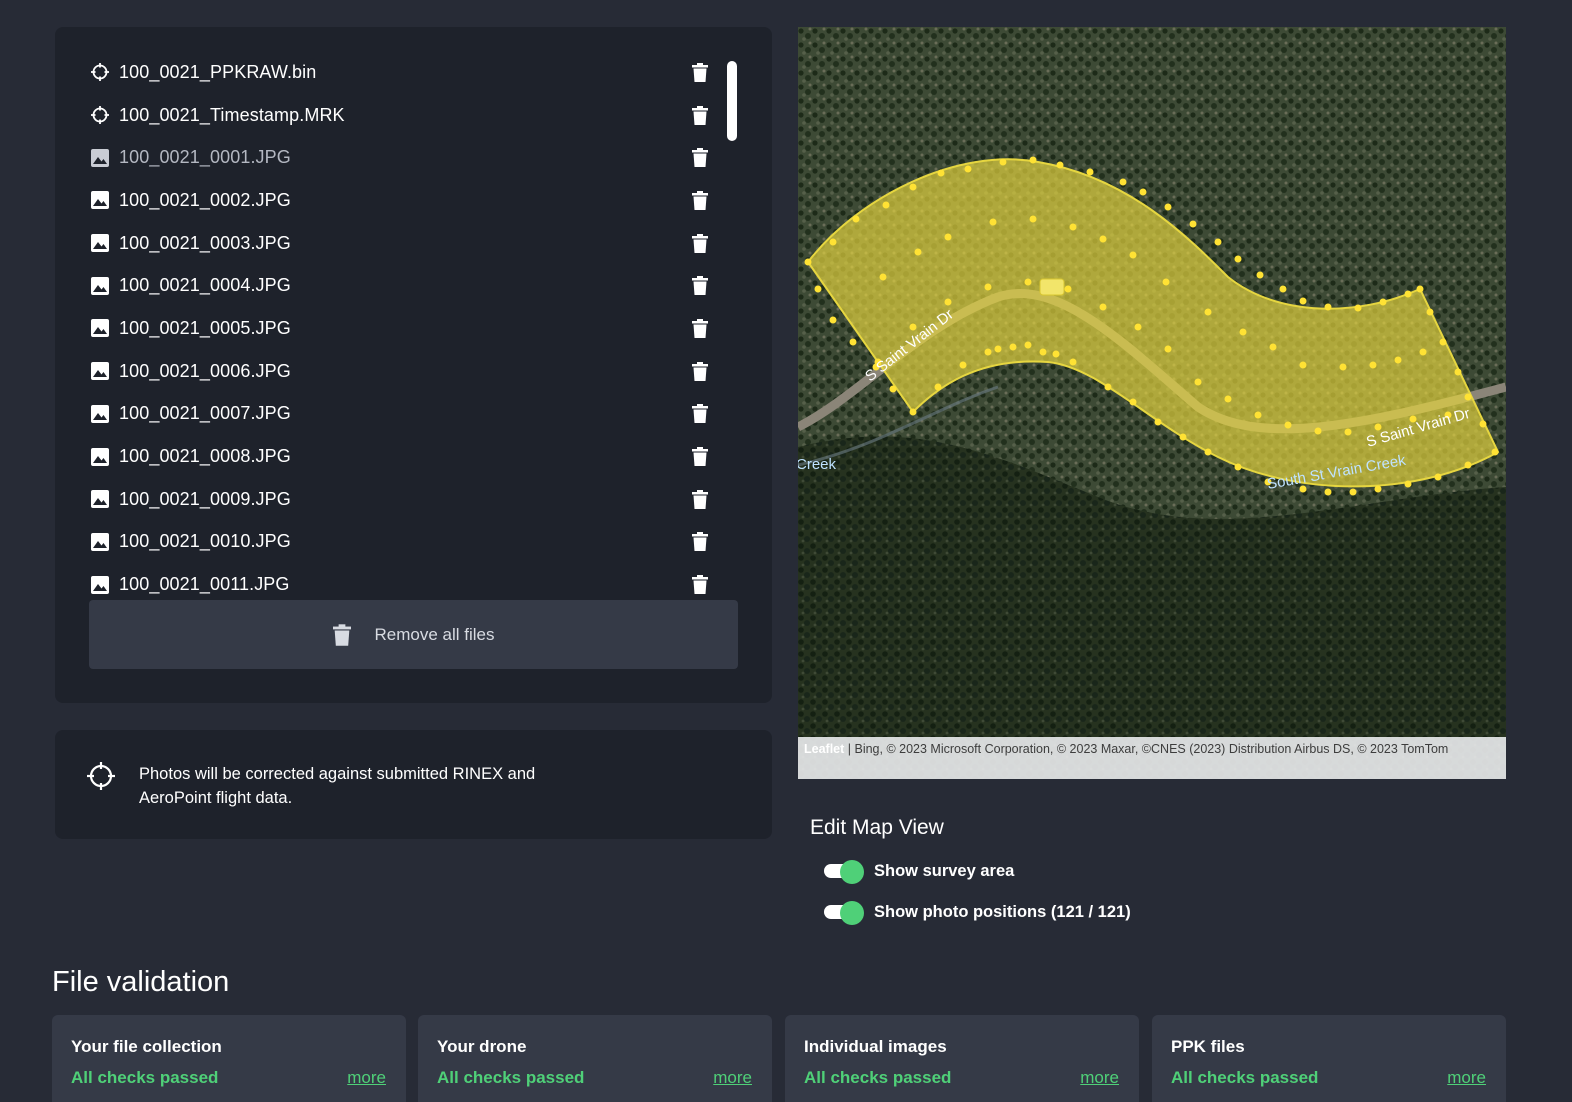 The image size is (1572, 1102). I want to click on remove-all-label: Remove all files, so click(434, 634).